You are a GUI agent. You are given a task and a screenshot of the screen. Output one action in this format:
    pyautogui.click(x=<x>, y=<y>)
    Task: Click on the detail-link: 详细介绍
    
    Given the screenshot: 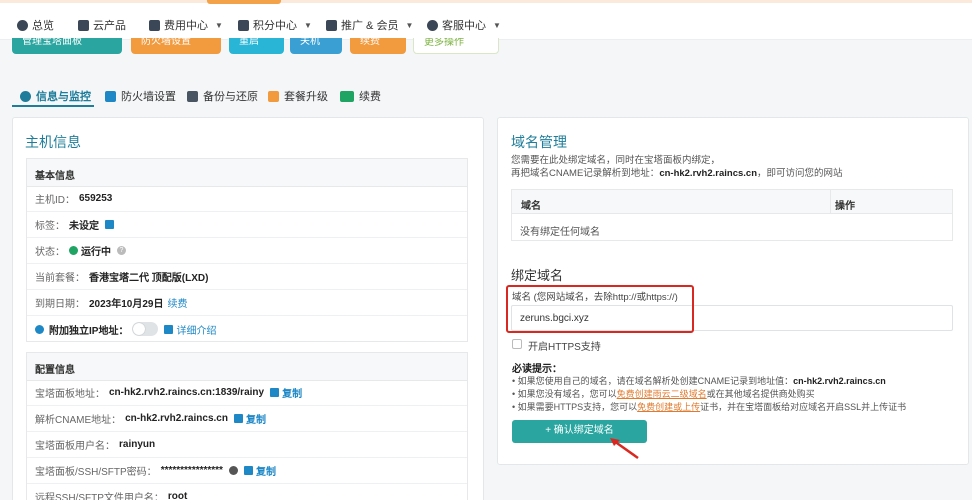 What is the action you would take?
    pyautogui.click(x=196, y=329)
    